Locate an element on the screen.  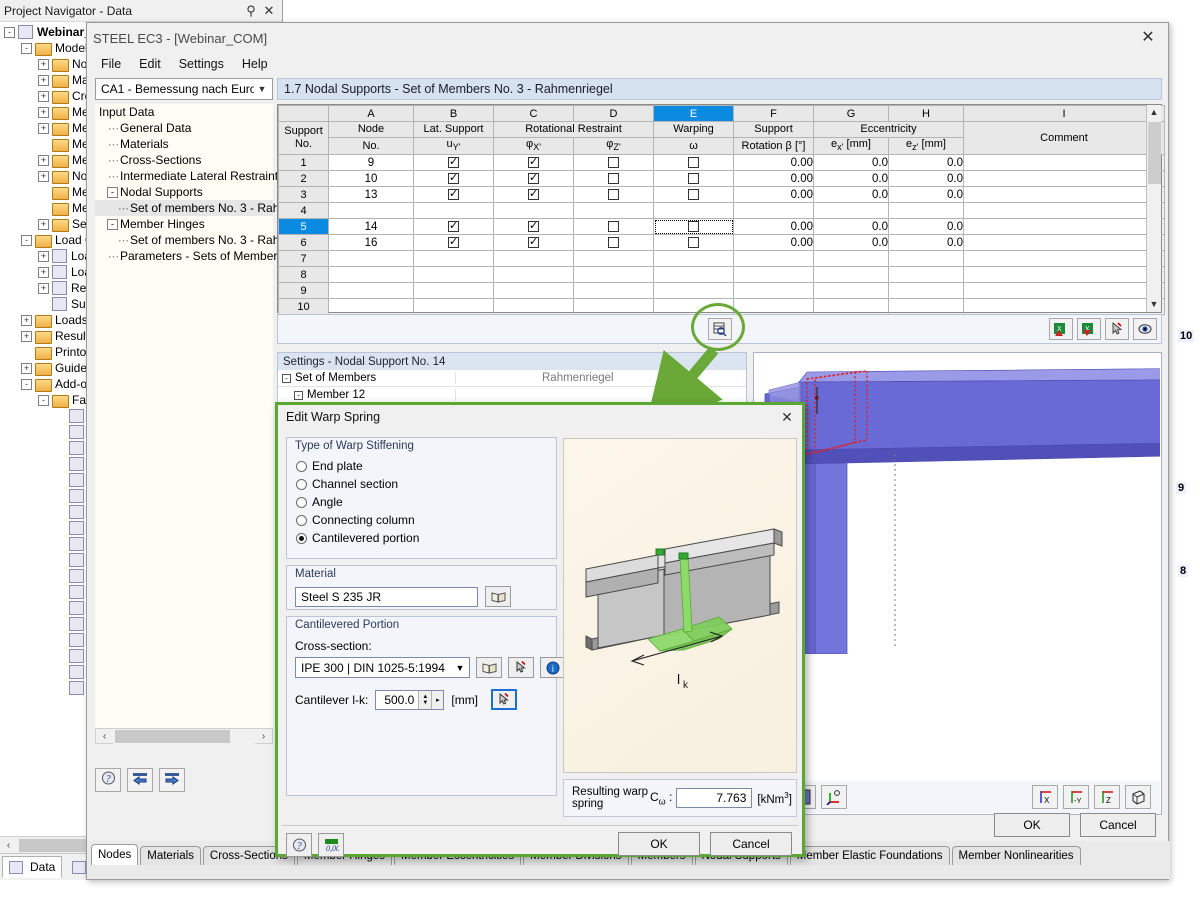
table-row: 9 is located at coordinates (721, 291).